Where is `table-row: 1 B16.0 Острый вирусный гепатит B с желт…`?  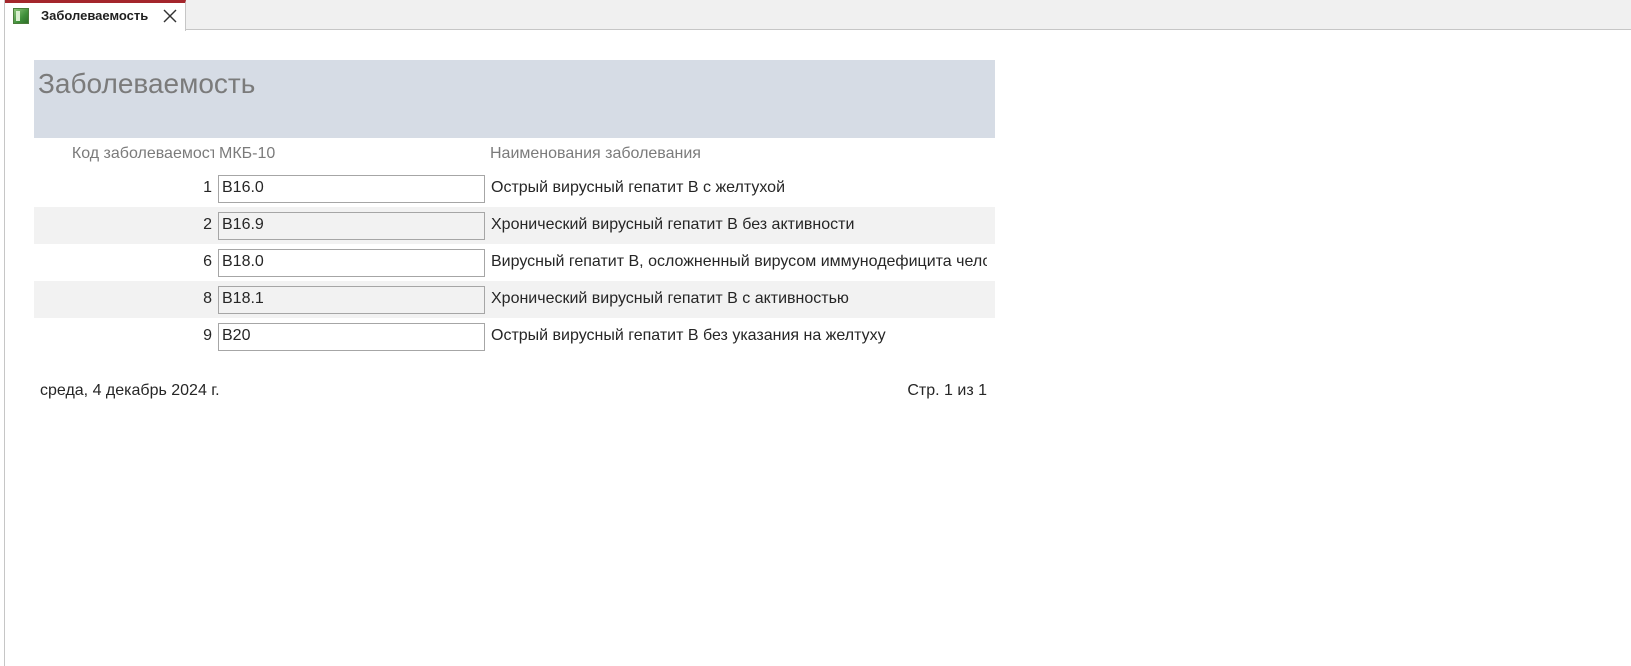 table-row: 1 B16.0 Острый вирусный гепатит B с желт… is located at coordinates (514, 188).